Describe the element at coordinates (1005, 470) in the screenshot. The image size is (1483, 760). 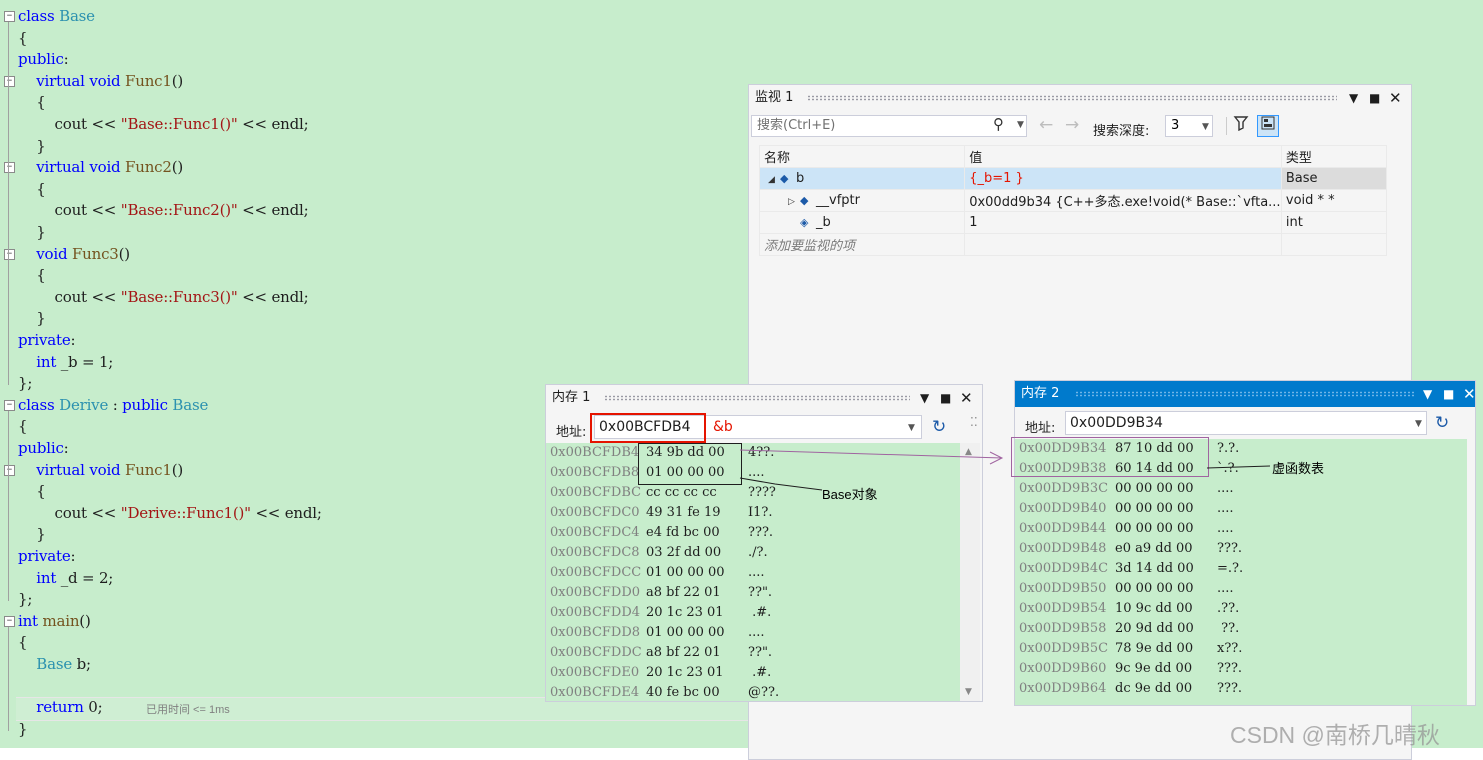
I see `annotation-arrows` at that location.